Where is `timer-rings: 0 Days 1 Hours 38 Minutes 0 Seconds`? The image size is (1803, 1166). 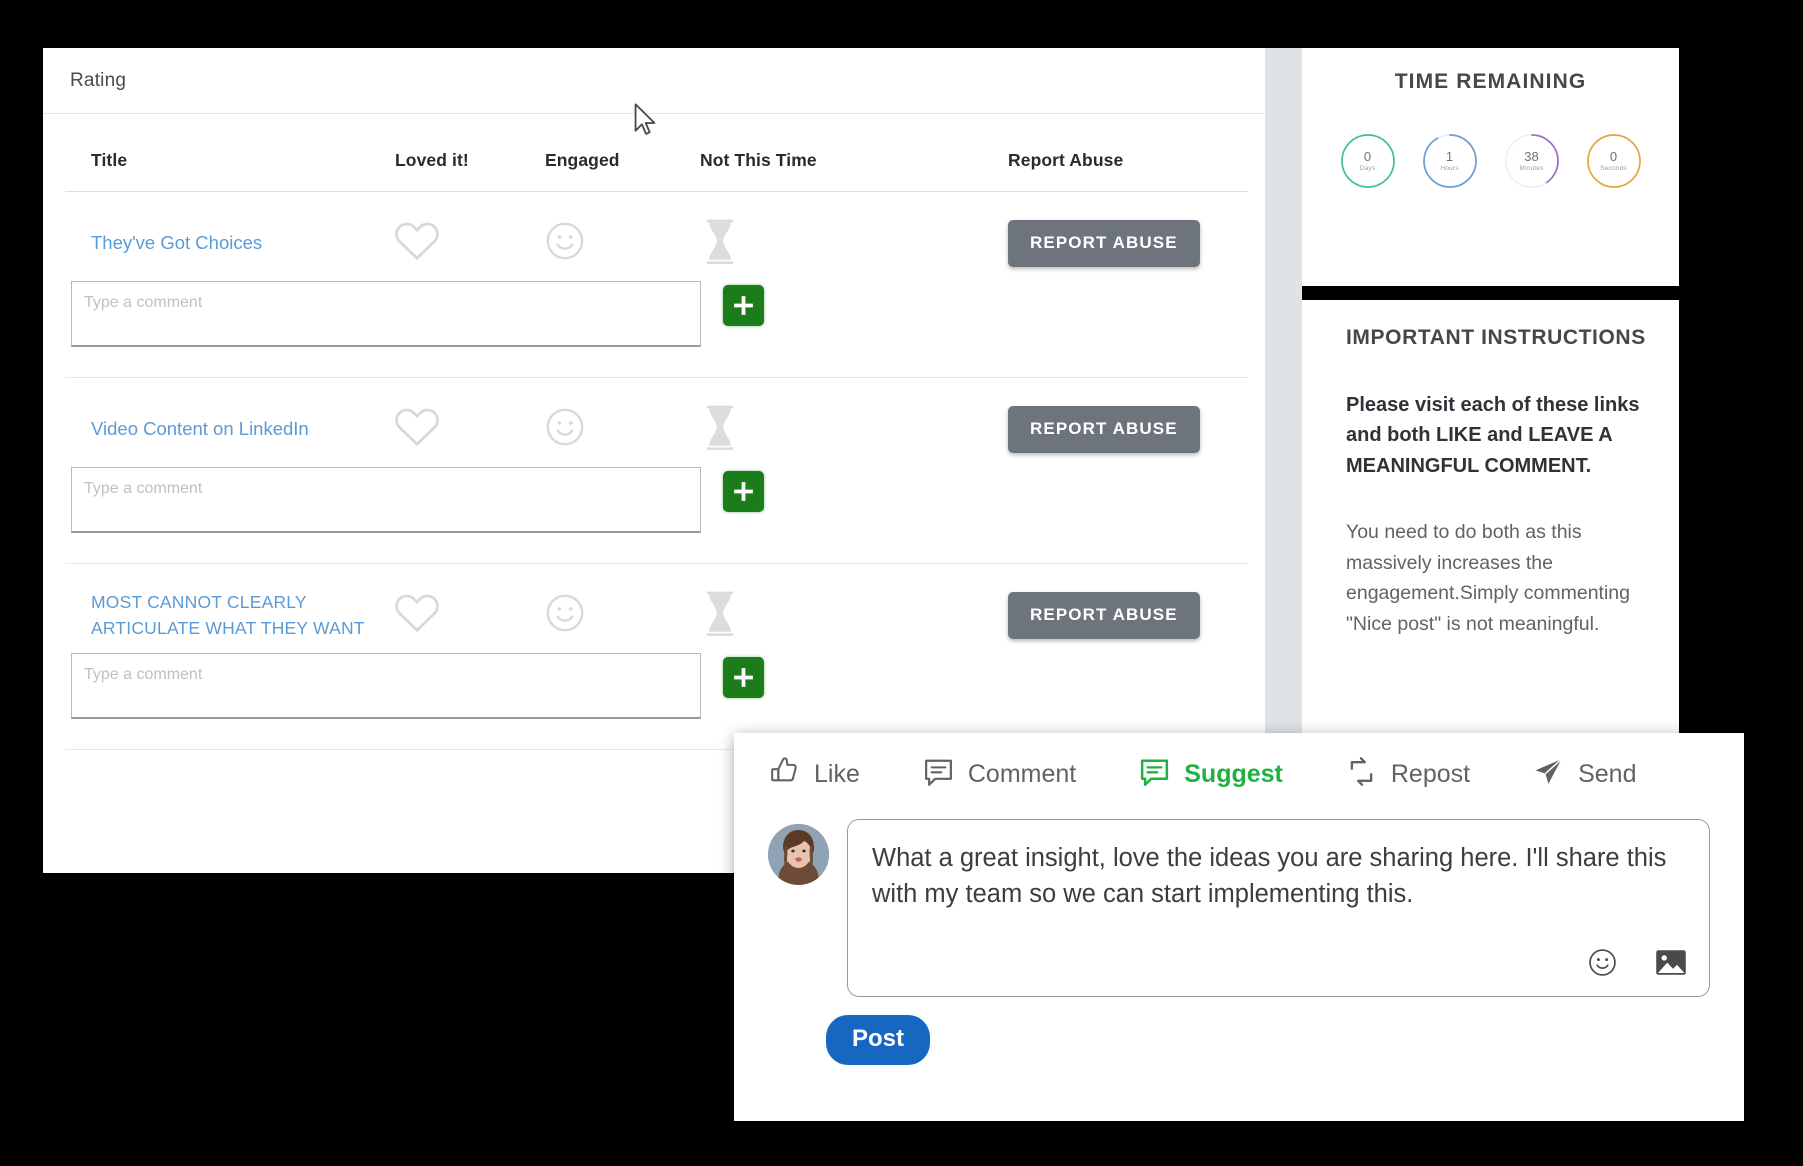 timer-rings: 0 Days 1 Hours 38 Minutes 0 Seconds is located at coordinates (1490, 161).